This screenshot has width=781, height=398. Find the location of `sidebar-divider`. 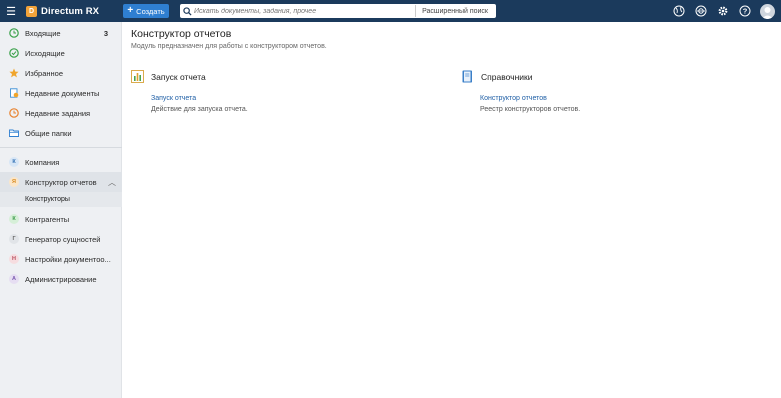

sidebar-divider is located at coordinates (61, 147).